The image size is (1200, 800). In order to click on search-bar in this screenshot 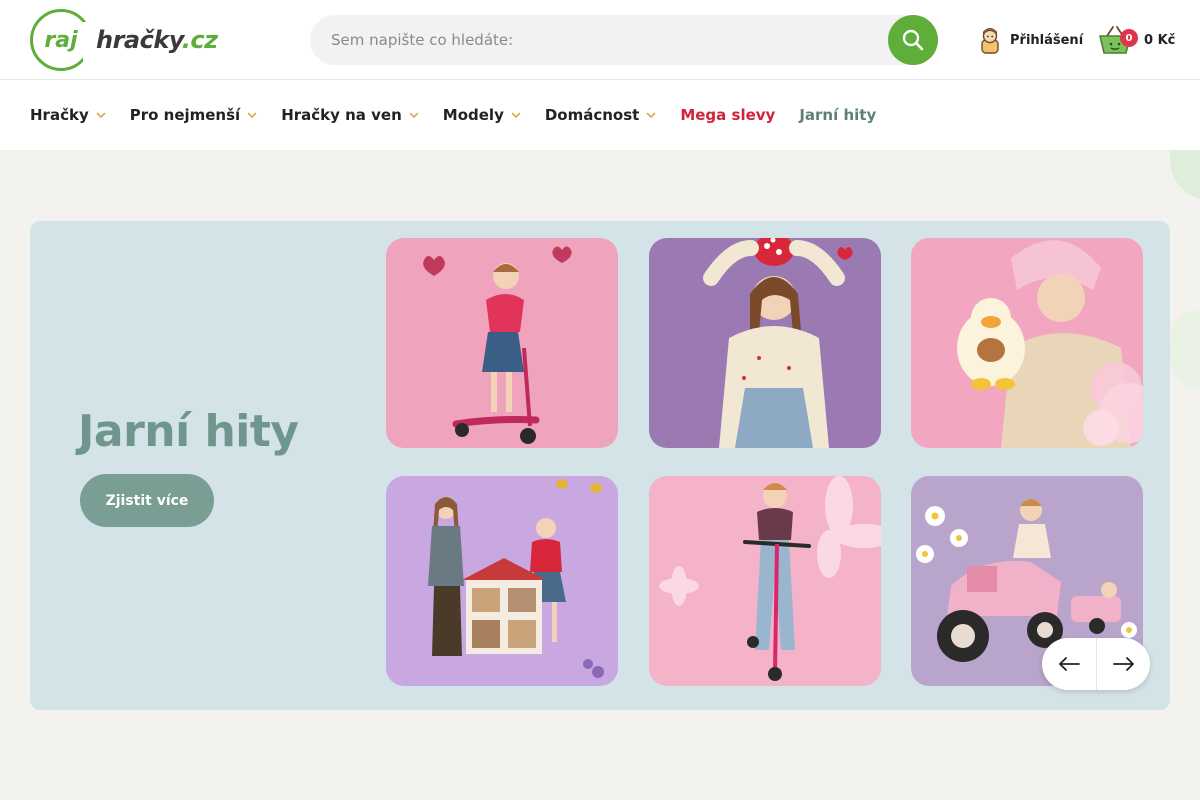, I will do `click(624, 40)`.